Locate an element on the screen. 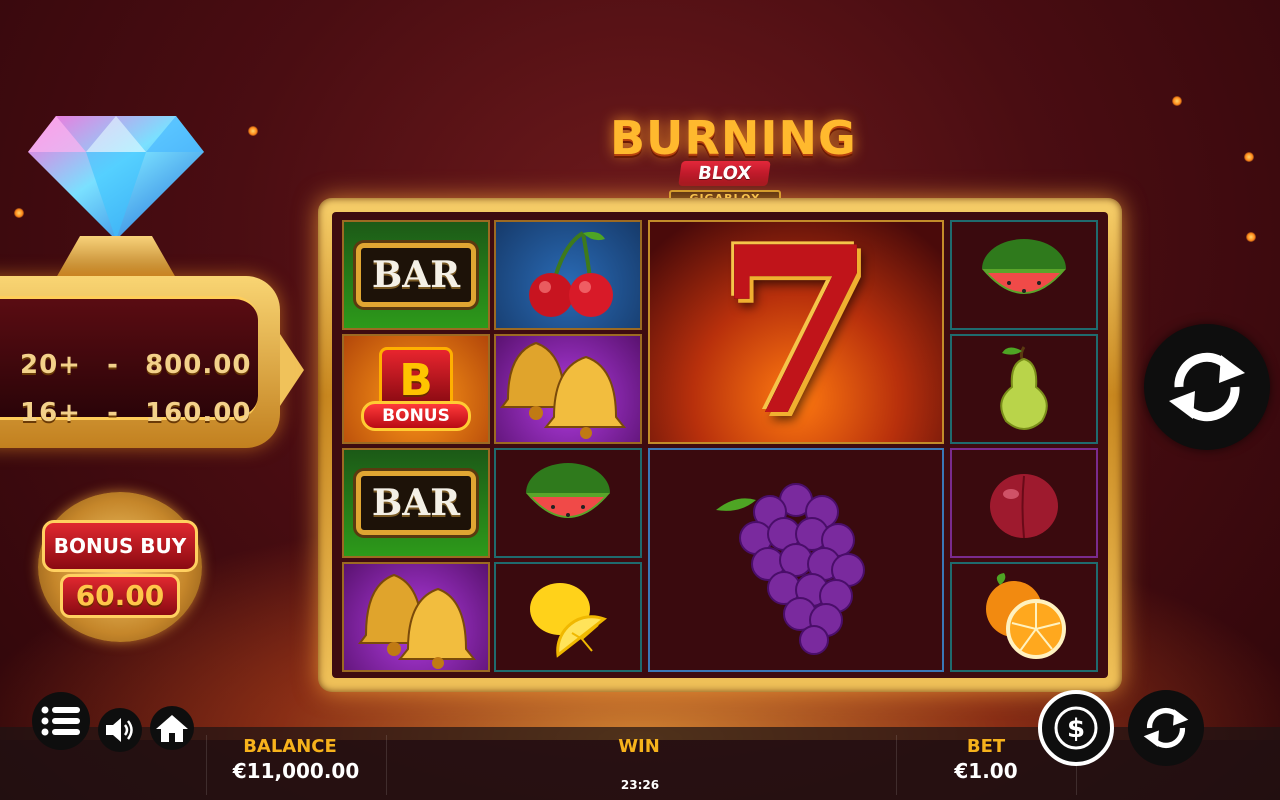 This screenshot has width=1280, height=800. reel-cell-pear is located at coordinates (1024, 389).